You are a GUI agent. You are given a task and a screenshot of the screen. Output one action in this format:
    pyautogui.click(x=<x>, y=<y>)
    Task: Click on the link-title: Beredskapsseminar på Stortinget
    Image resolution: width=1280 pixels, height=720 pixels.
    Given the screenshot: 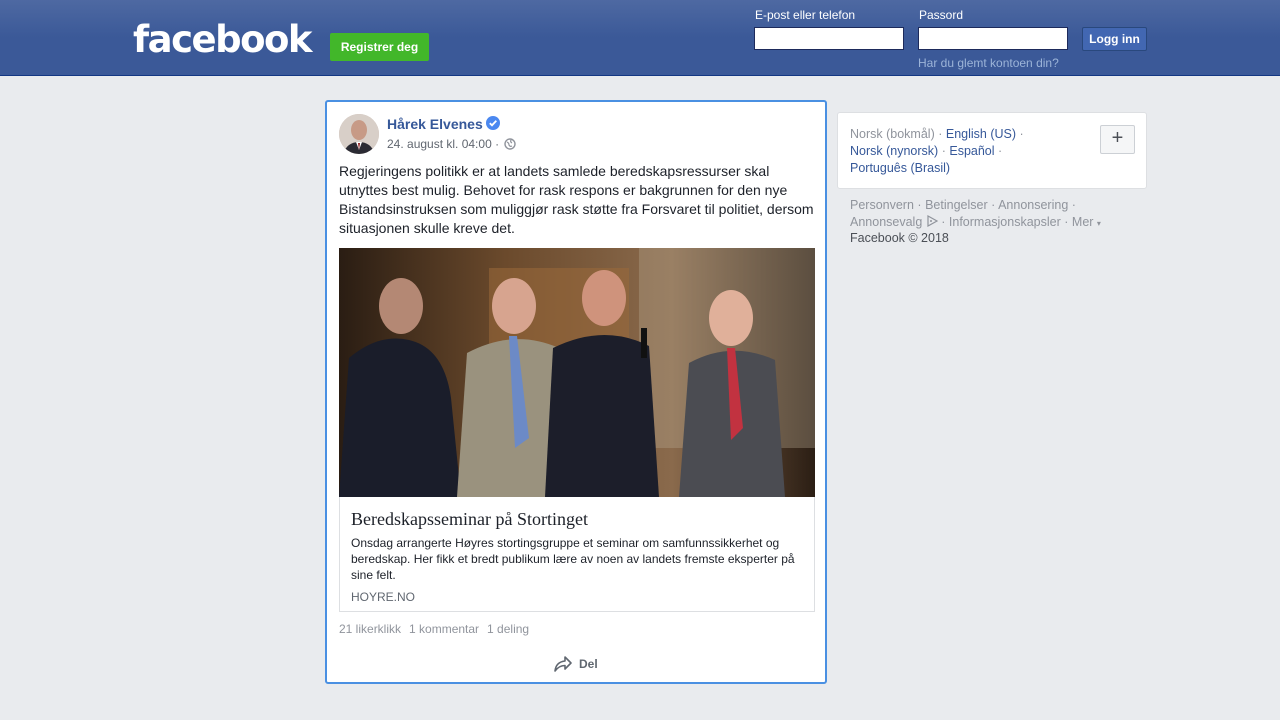 What is the action you would take?
    pyautogui.click(x=469, y=519)
    